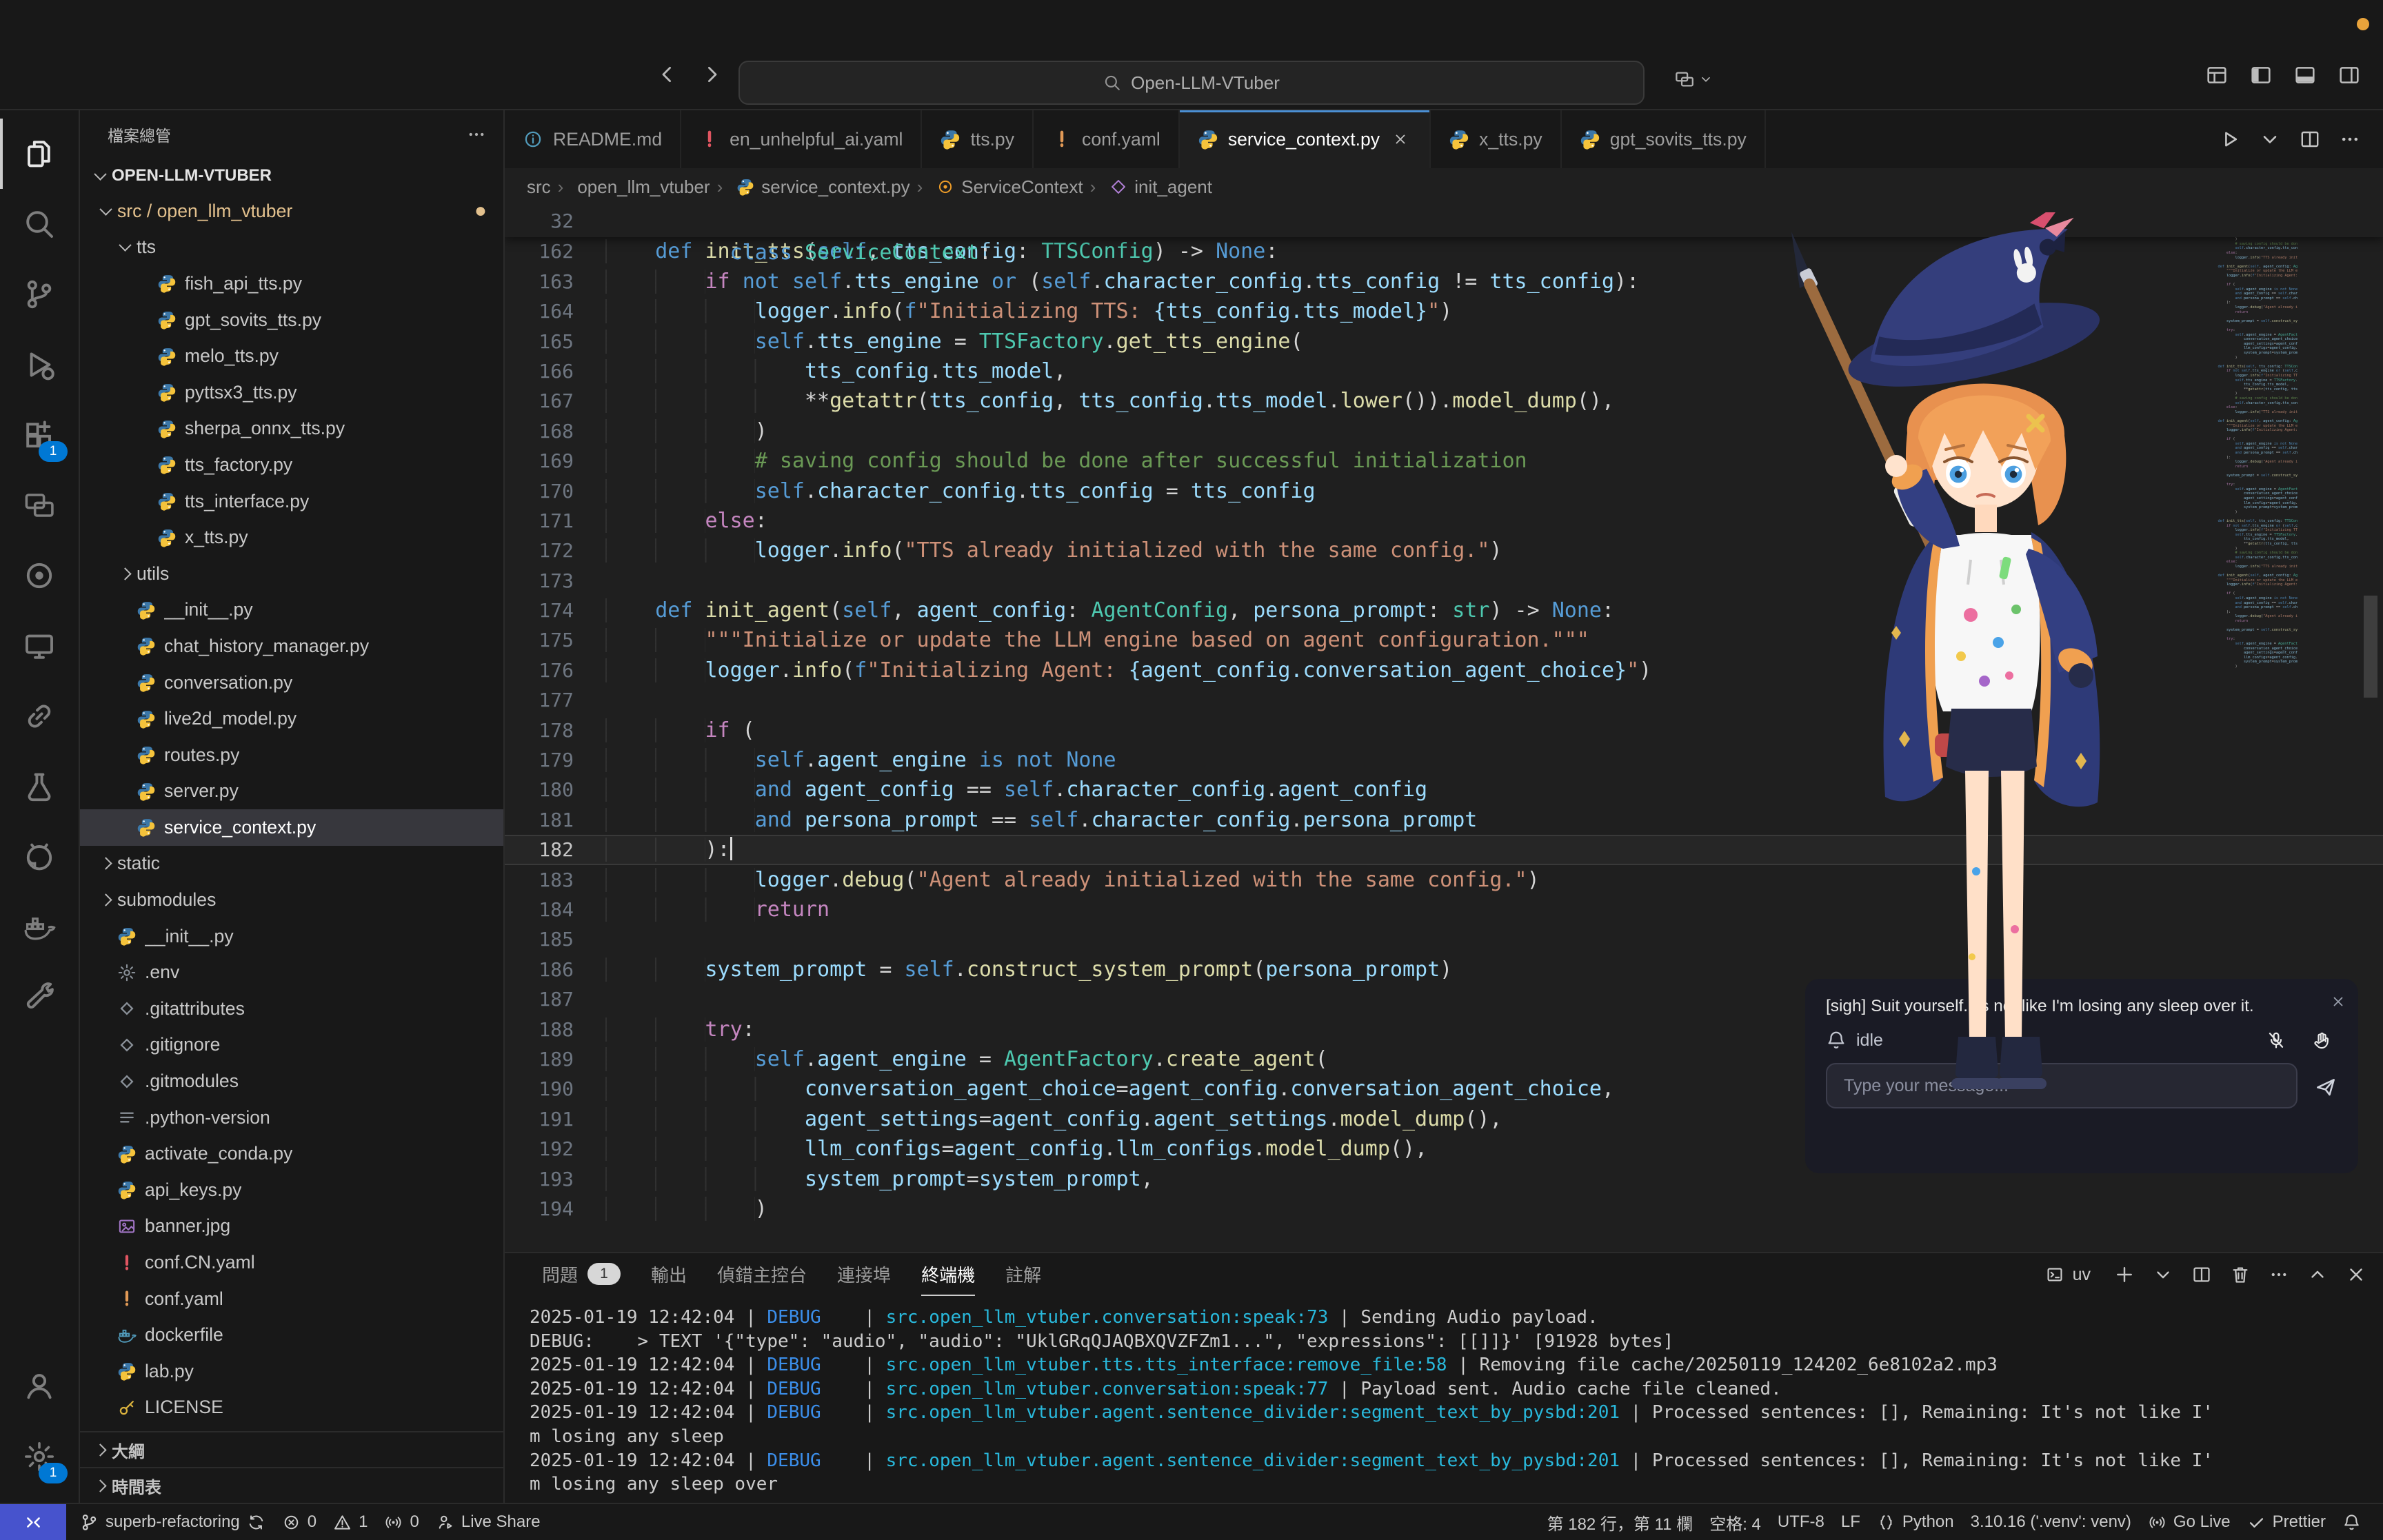 The height and width of the screenshot is (1540, 2383). What do you see at coordinates (2279, 1275) in the screenshot?
I see `panel-more-actions` at bounding box center [2279, 1275].